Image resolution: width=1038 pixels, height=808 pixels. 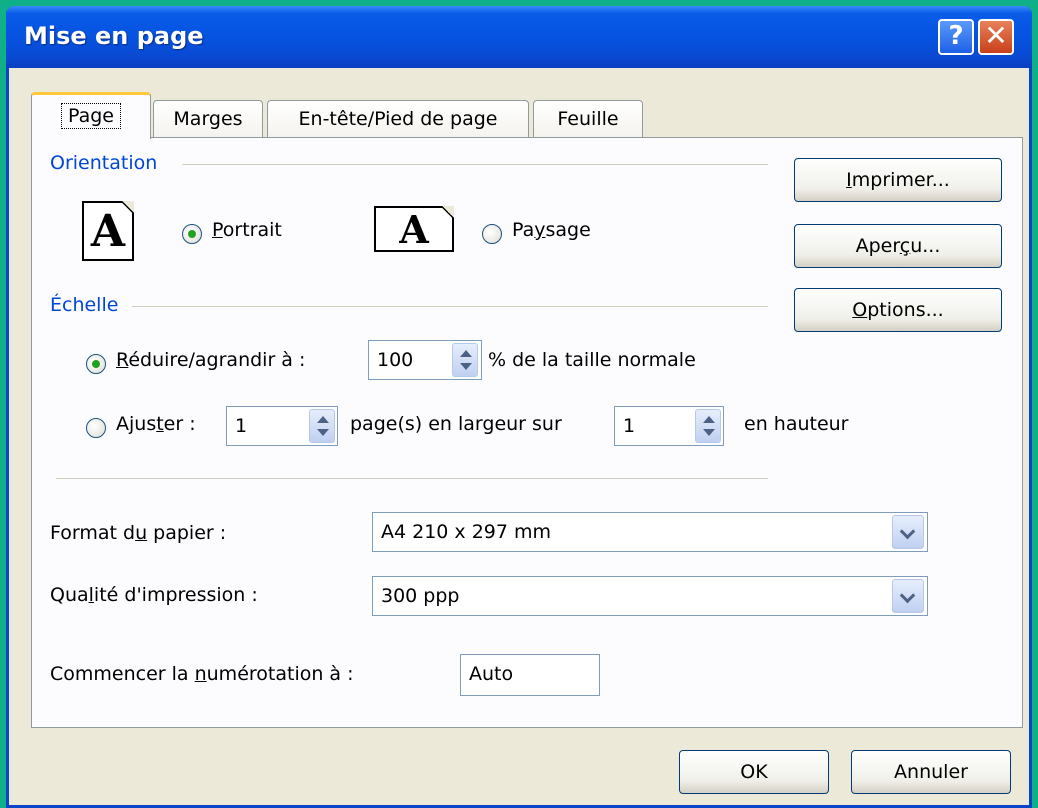 I want to click on orientation-group-label: Orientation, so click(x=104, y=163).